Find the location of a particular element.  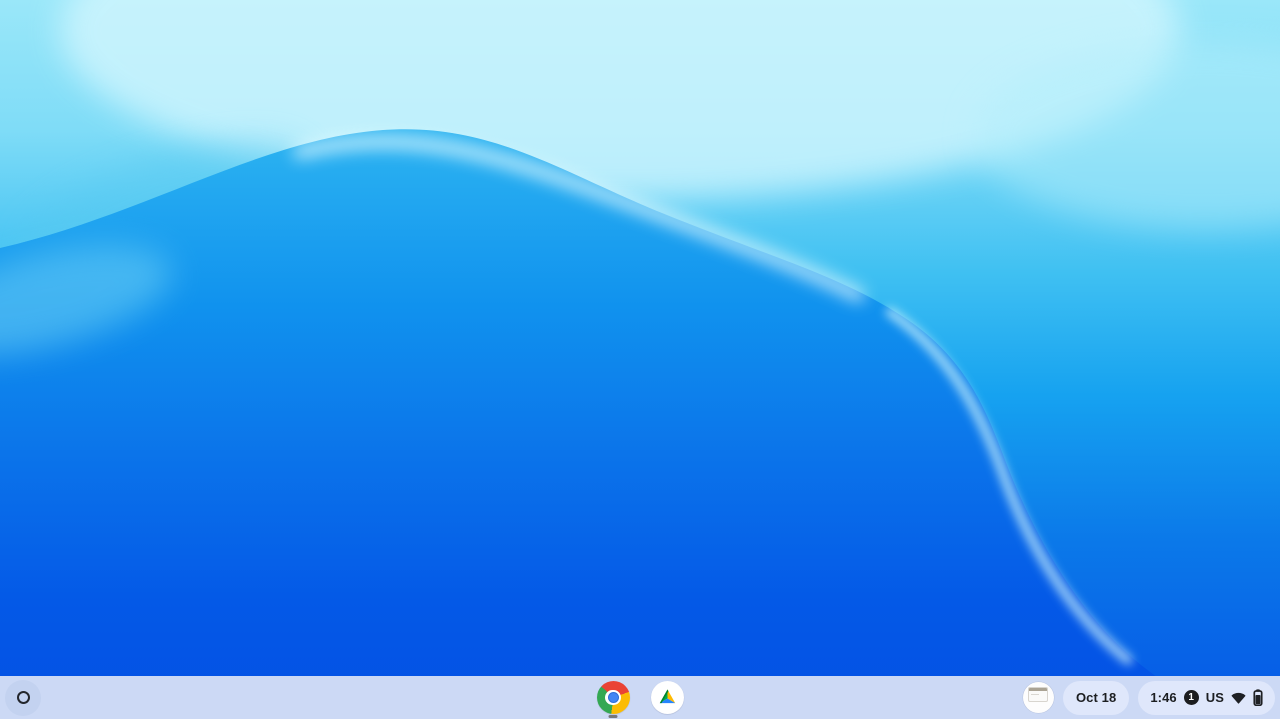

shelf: Oct 18 1:46 1 US is located at coordinates (640, 697).